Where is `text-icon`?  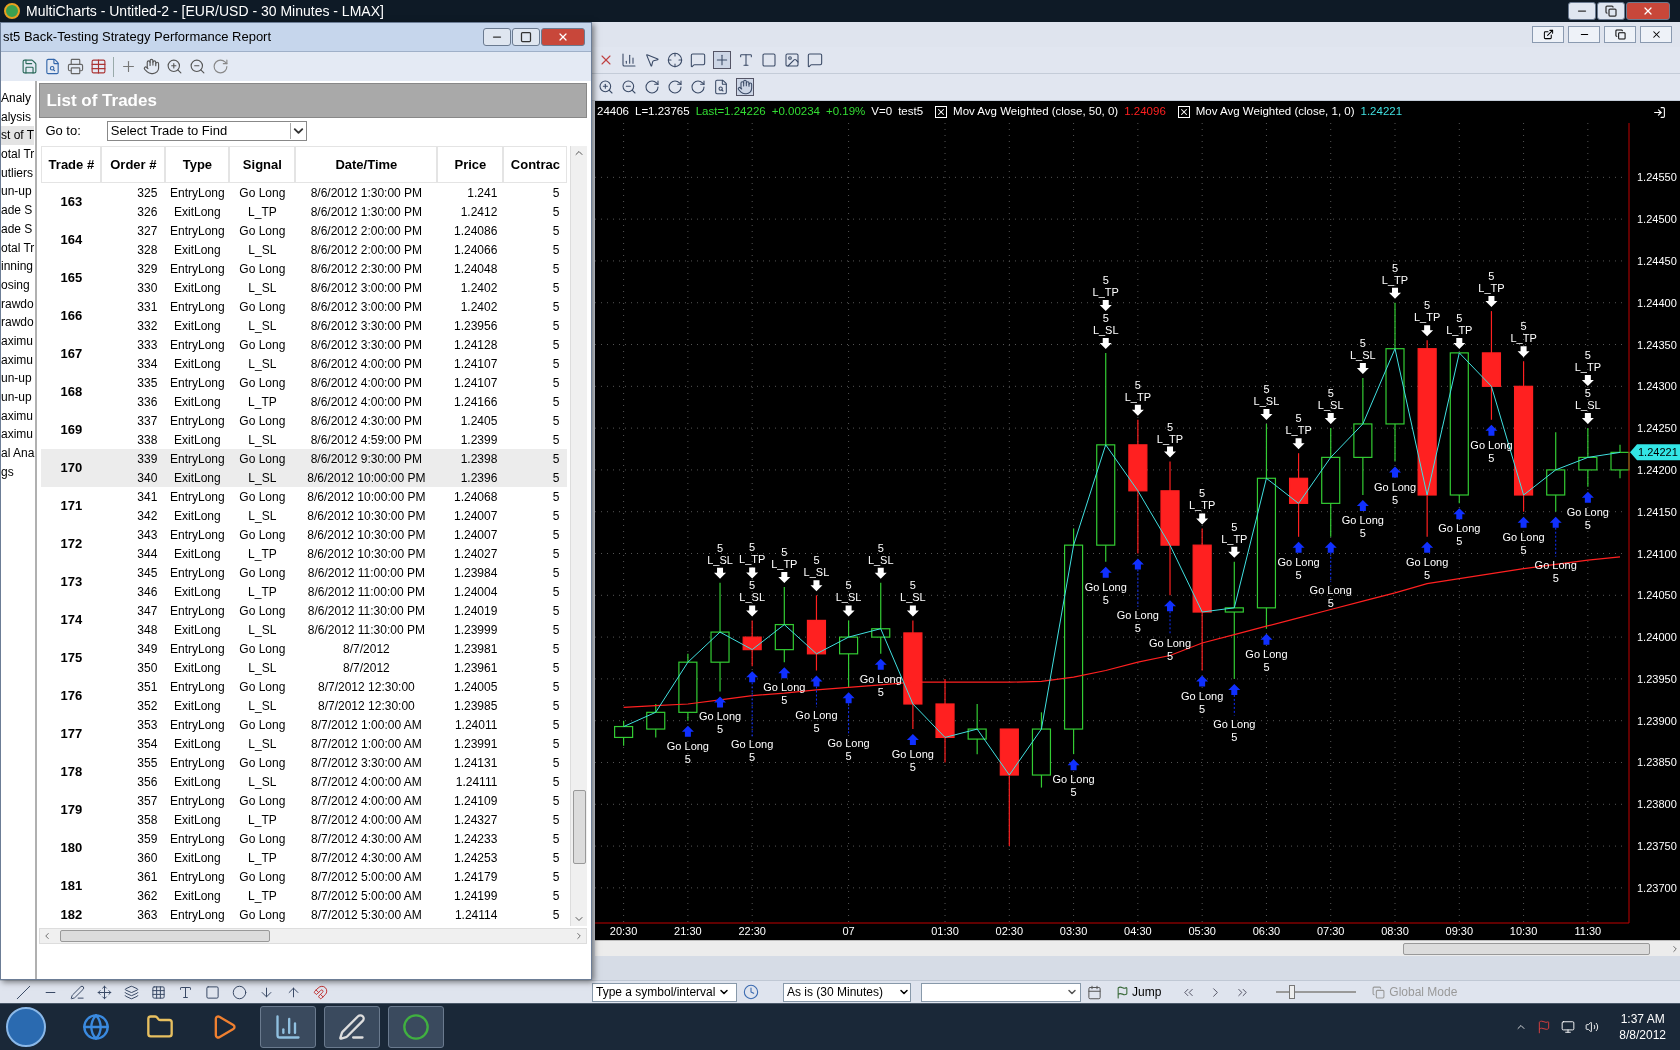 text-icon is located at coordinates (185, 992).